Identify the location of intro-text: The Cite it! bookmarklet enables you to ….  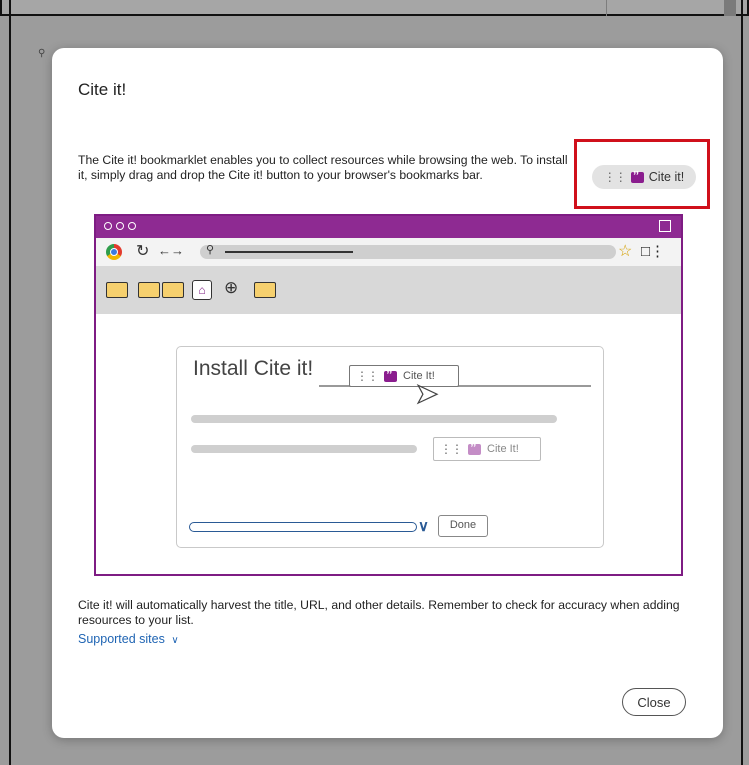
(323, 167).